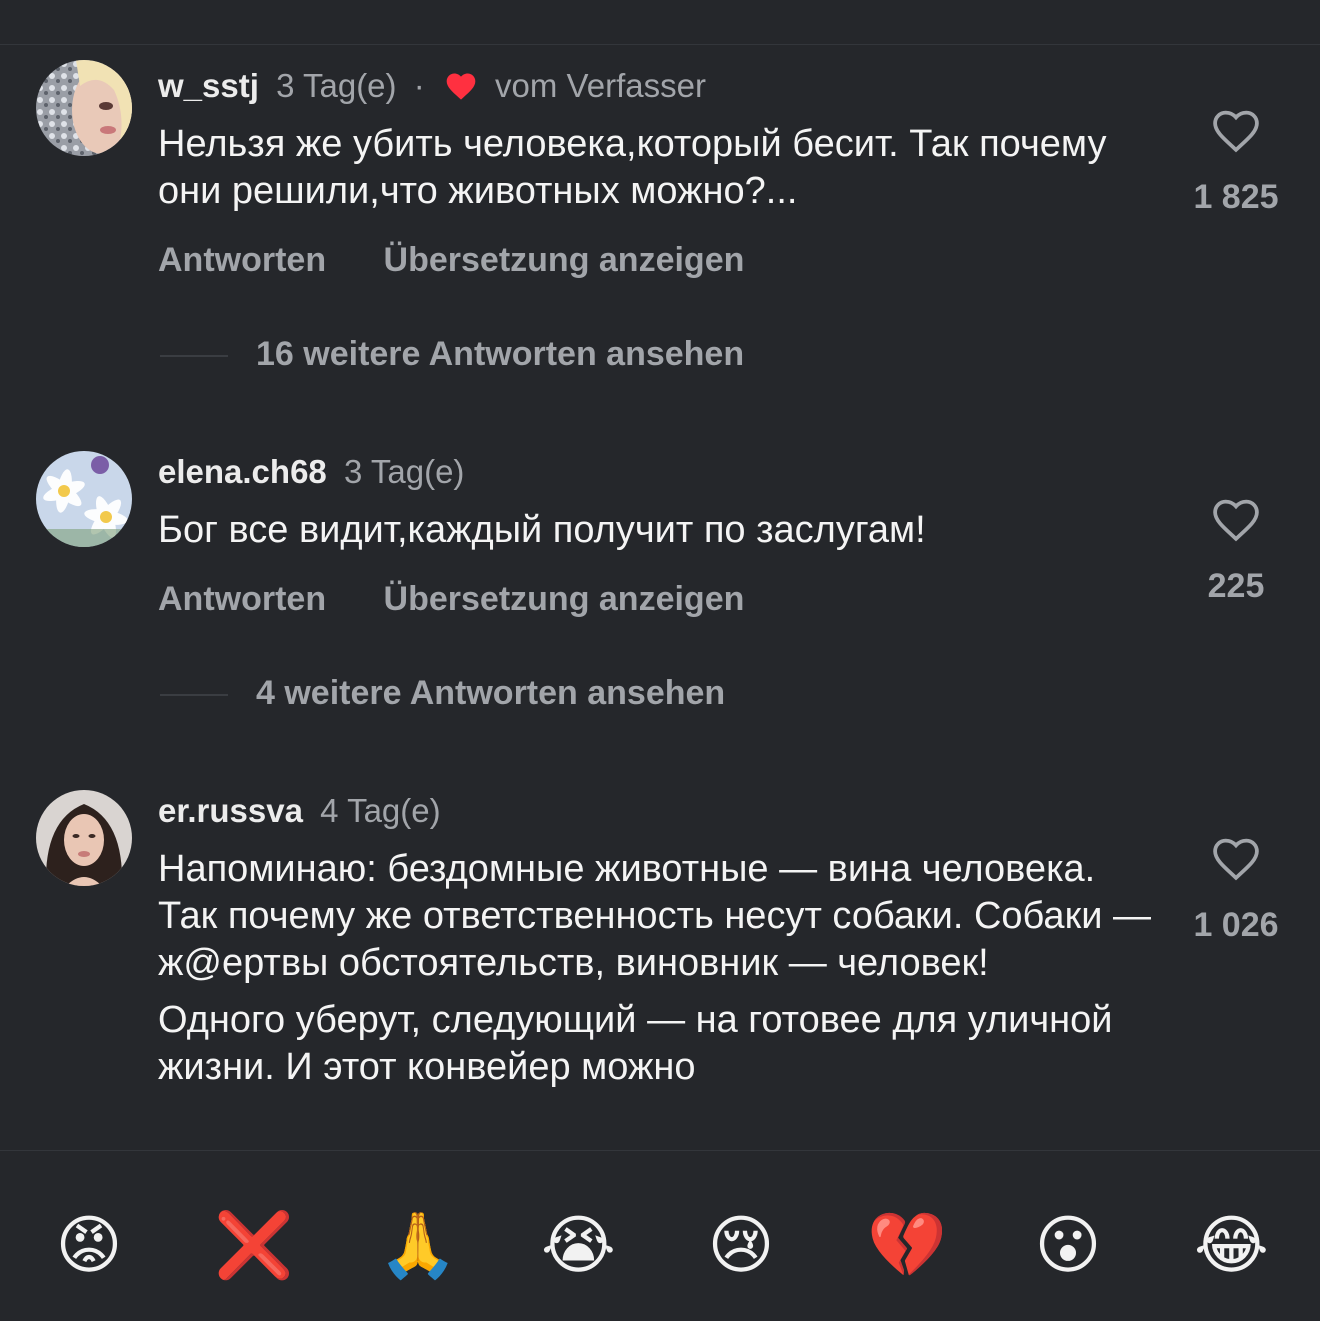 This screenshot has height=1321, width=1320. Describe the element at coordinates (380, 810) in the screenshot. I see `comment-time: 4 Tag(e)` at that location.